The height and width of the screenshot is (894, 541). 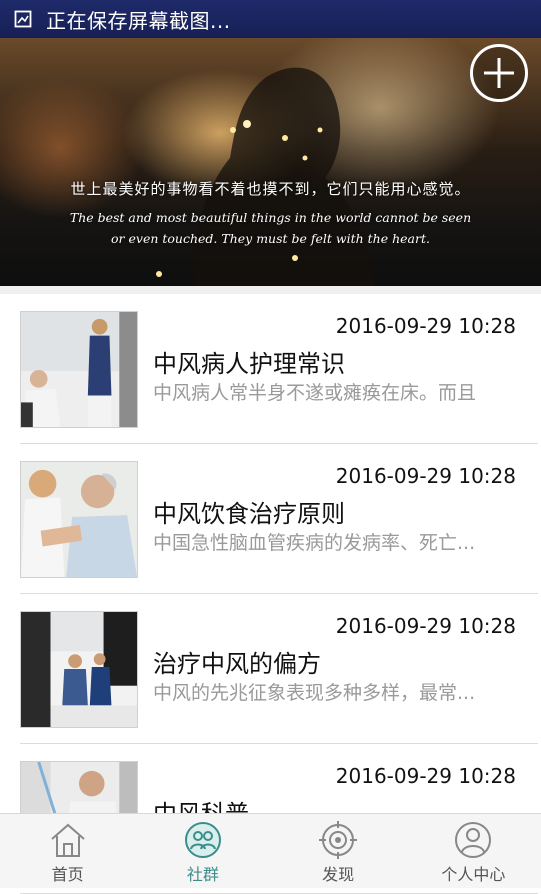 I want to click on home-icon, so click(x=67, y=840).